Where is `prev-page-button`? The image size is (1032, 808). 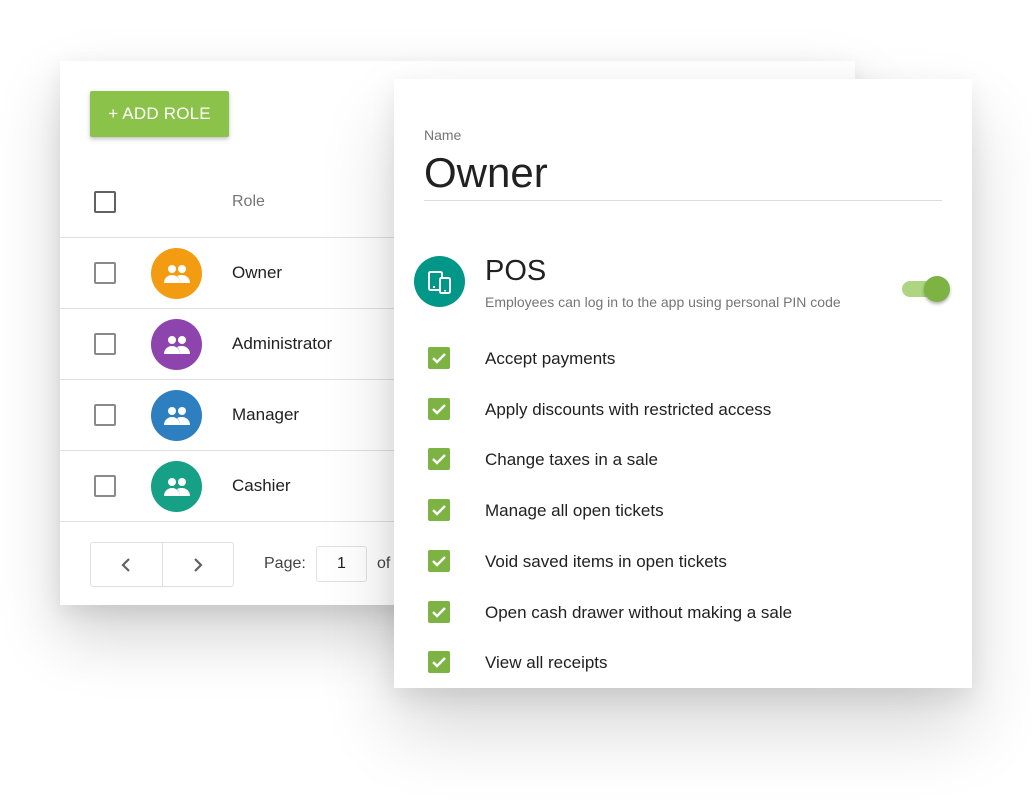 prev-page-button is located at coordinates (126, 564).